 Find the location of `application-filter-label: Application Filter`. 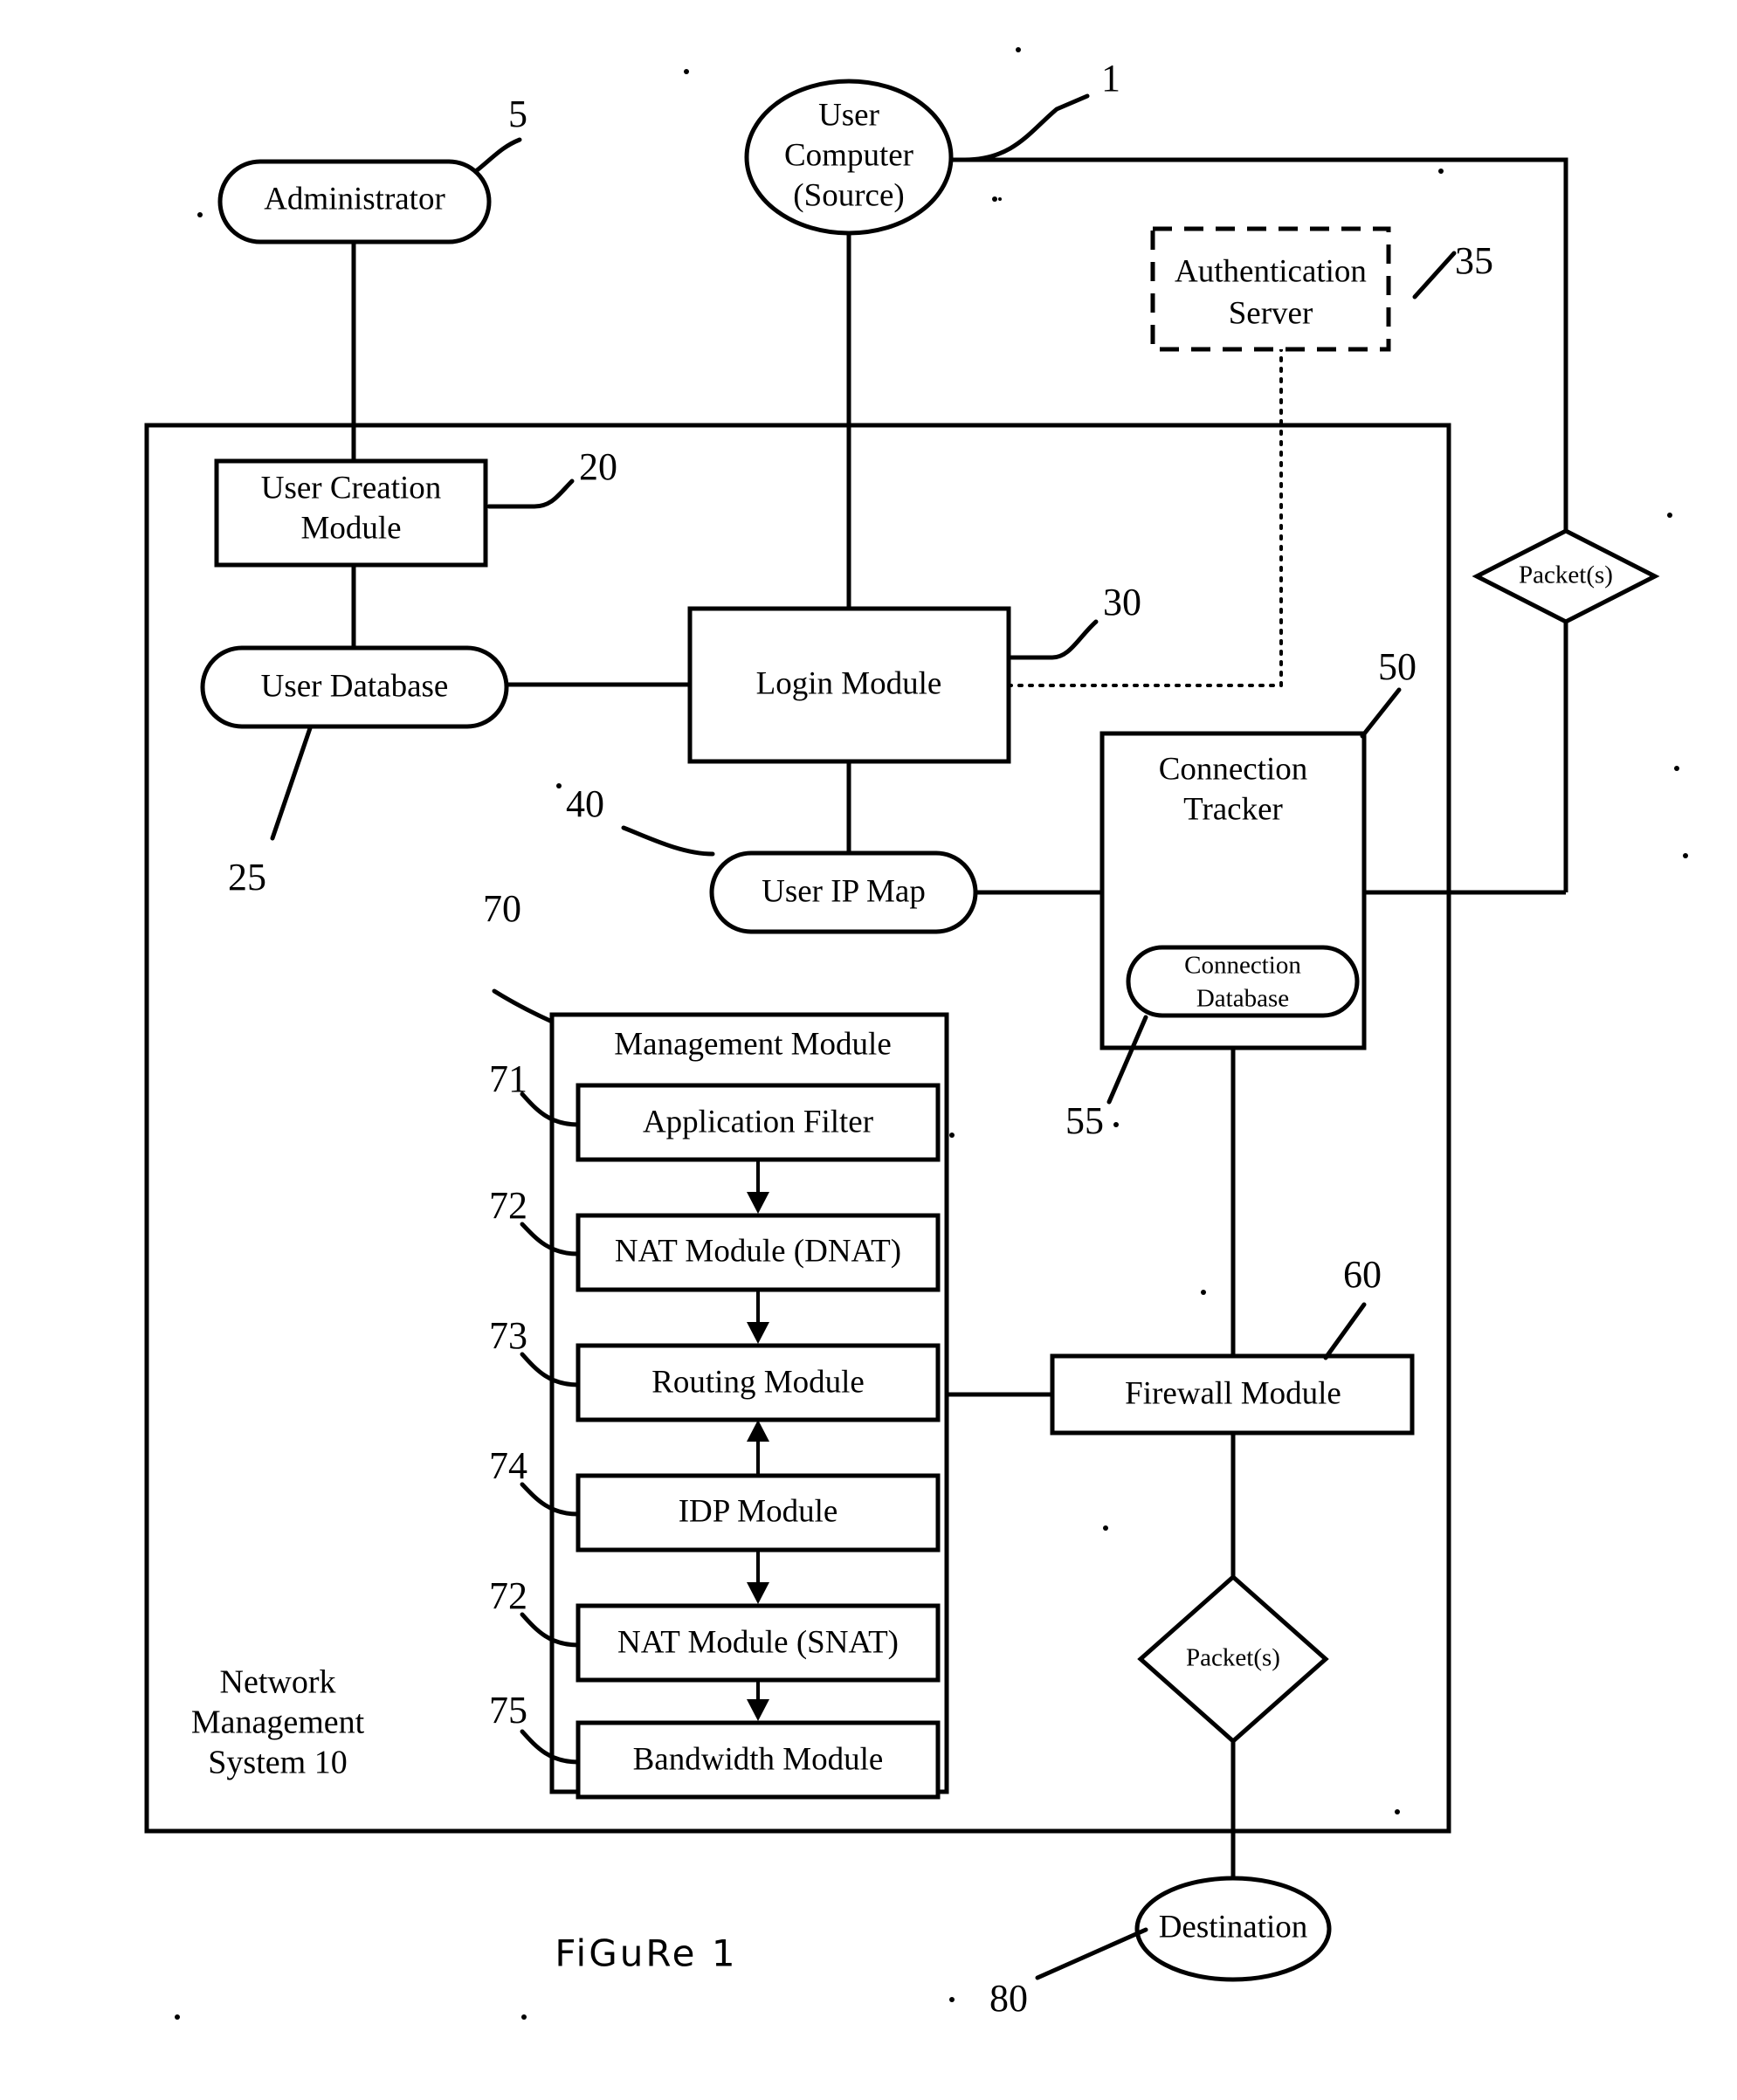

application-filter-label: Application Filter is located at coordinates (758, 1122).